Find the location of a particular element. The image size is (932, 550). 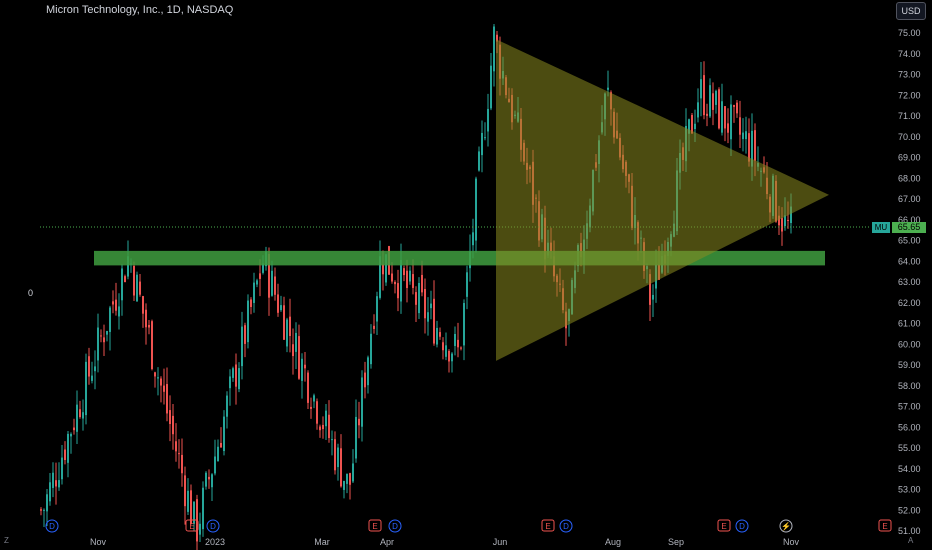

y-tick-label: 53.00 is located at coordinates (909, 490).